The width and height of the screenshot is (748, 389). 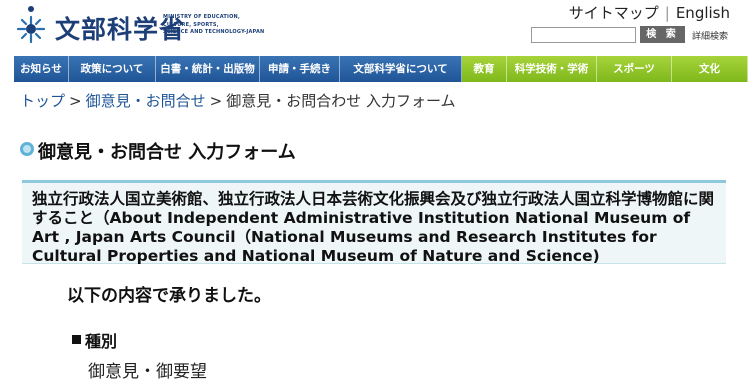 I want to click on breadcrumb: トップ > 御意見・お問合せ > 御意見・お問合わせ 入力フォーム, so click(x=238, y=100).